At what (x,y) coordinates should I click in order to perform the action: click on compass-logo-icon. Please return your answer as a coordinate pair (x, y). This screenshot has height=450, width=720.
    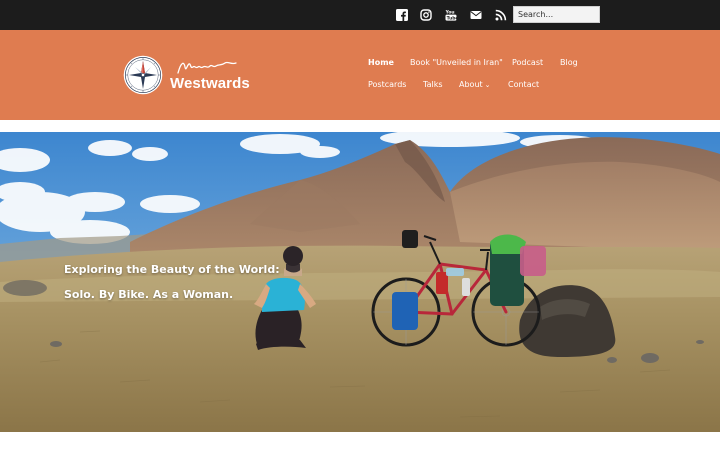
    Looking at the image, I should click on (143, 75).